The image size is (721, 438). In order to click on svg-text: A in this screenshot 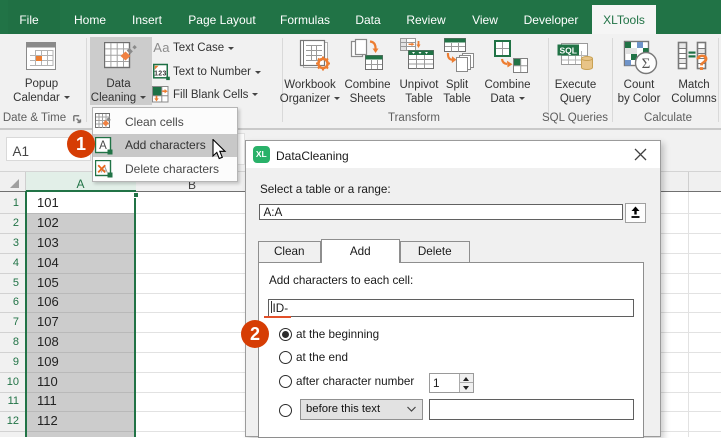, I will do `click(103, 146)`.